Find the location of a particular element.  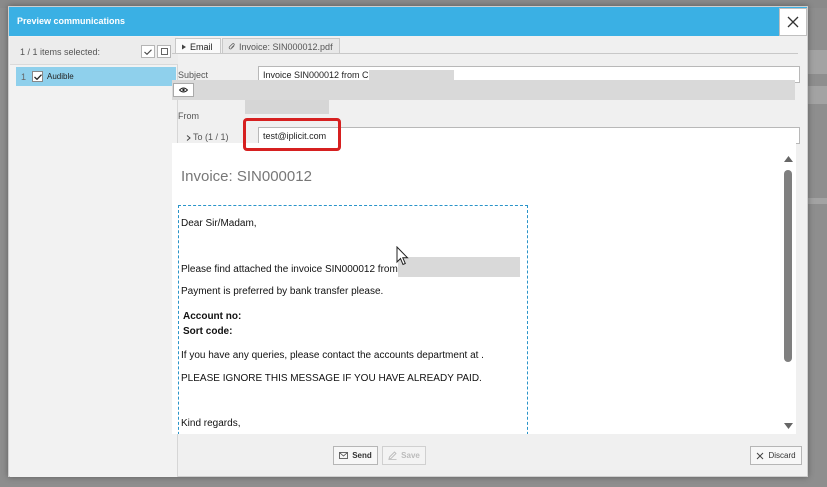

subject-value: Invoice SIN000012 from C is located at coordinates (316, 75).